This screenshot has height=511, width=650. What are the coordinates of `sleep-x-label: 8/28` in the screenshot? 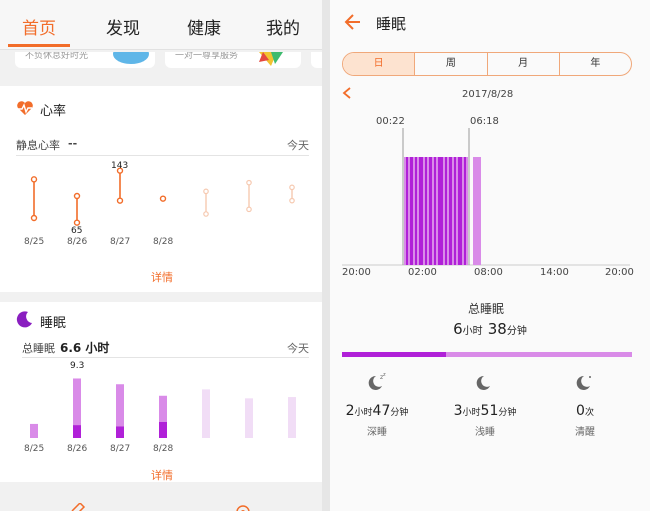 It's located at (163, 449).